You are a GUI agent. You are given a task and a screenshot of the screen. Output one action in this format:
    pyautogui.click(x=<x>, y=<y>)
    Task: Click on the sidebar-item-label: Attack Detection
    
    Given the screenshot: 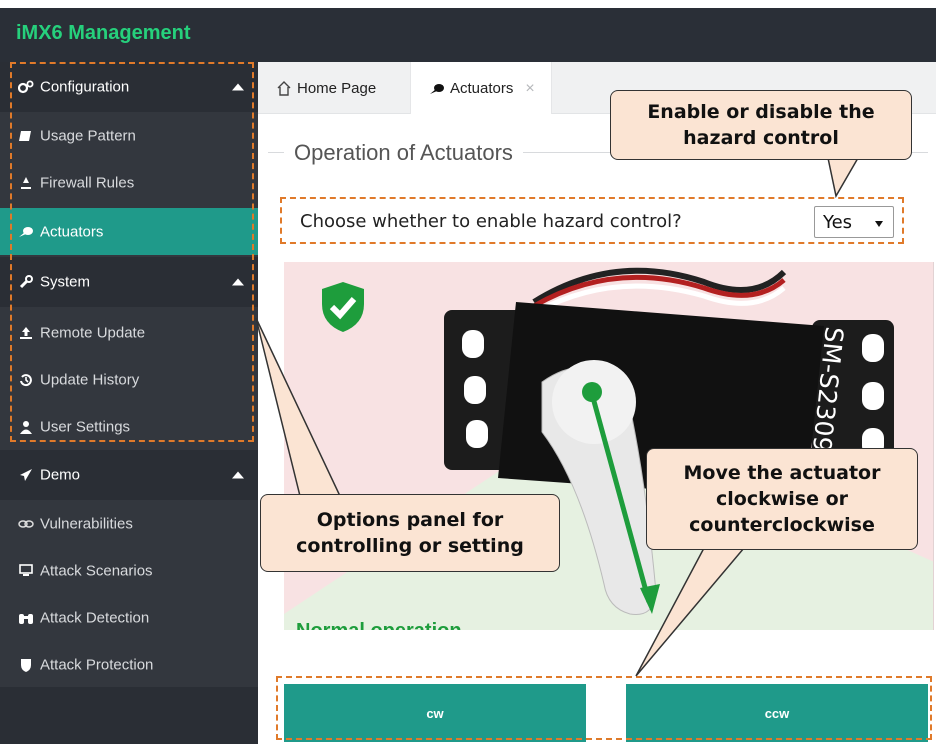 What is the action you would take?
    pyautogui.click(x=95, y=617)
    